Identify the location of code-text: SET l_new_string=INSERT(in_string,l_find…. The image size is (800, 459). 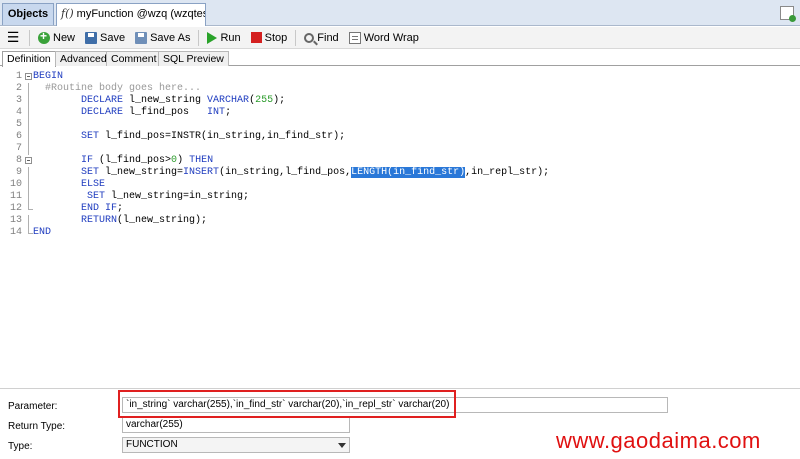
(315, 172).